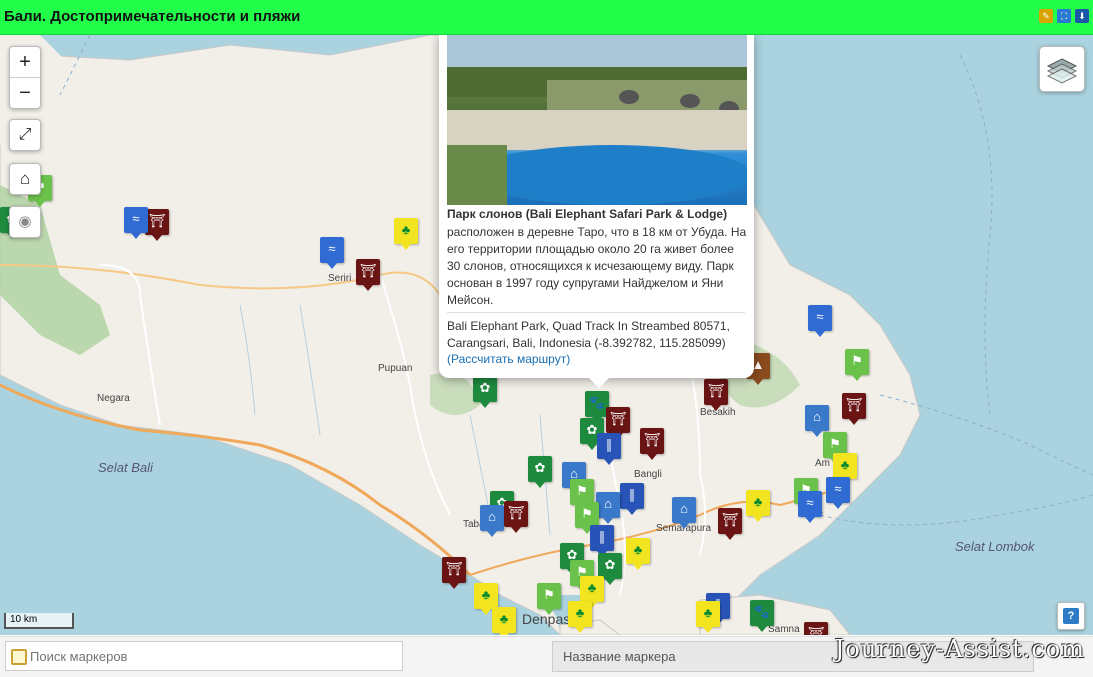  I want to click on help-icon: ?, so click(1071, 616).